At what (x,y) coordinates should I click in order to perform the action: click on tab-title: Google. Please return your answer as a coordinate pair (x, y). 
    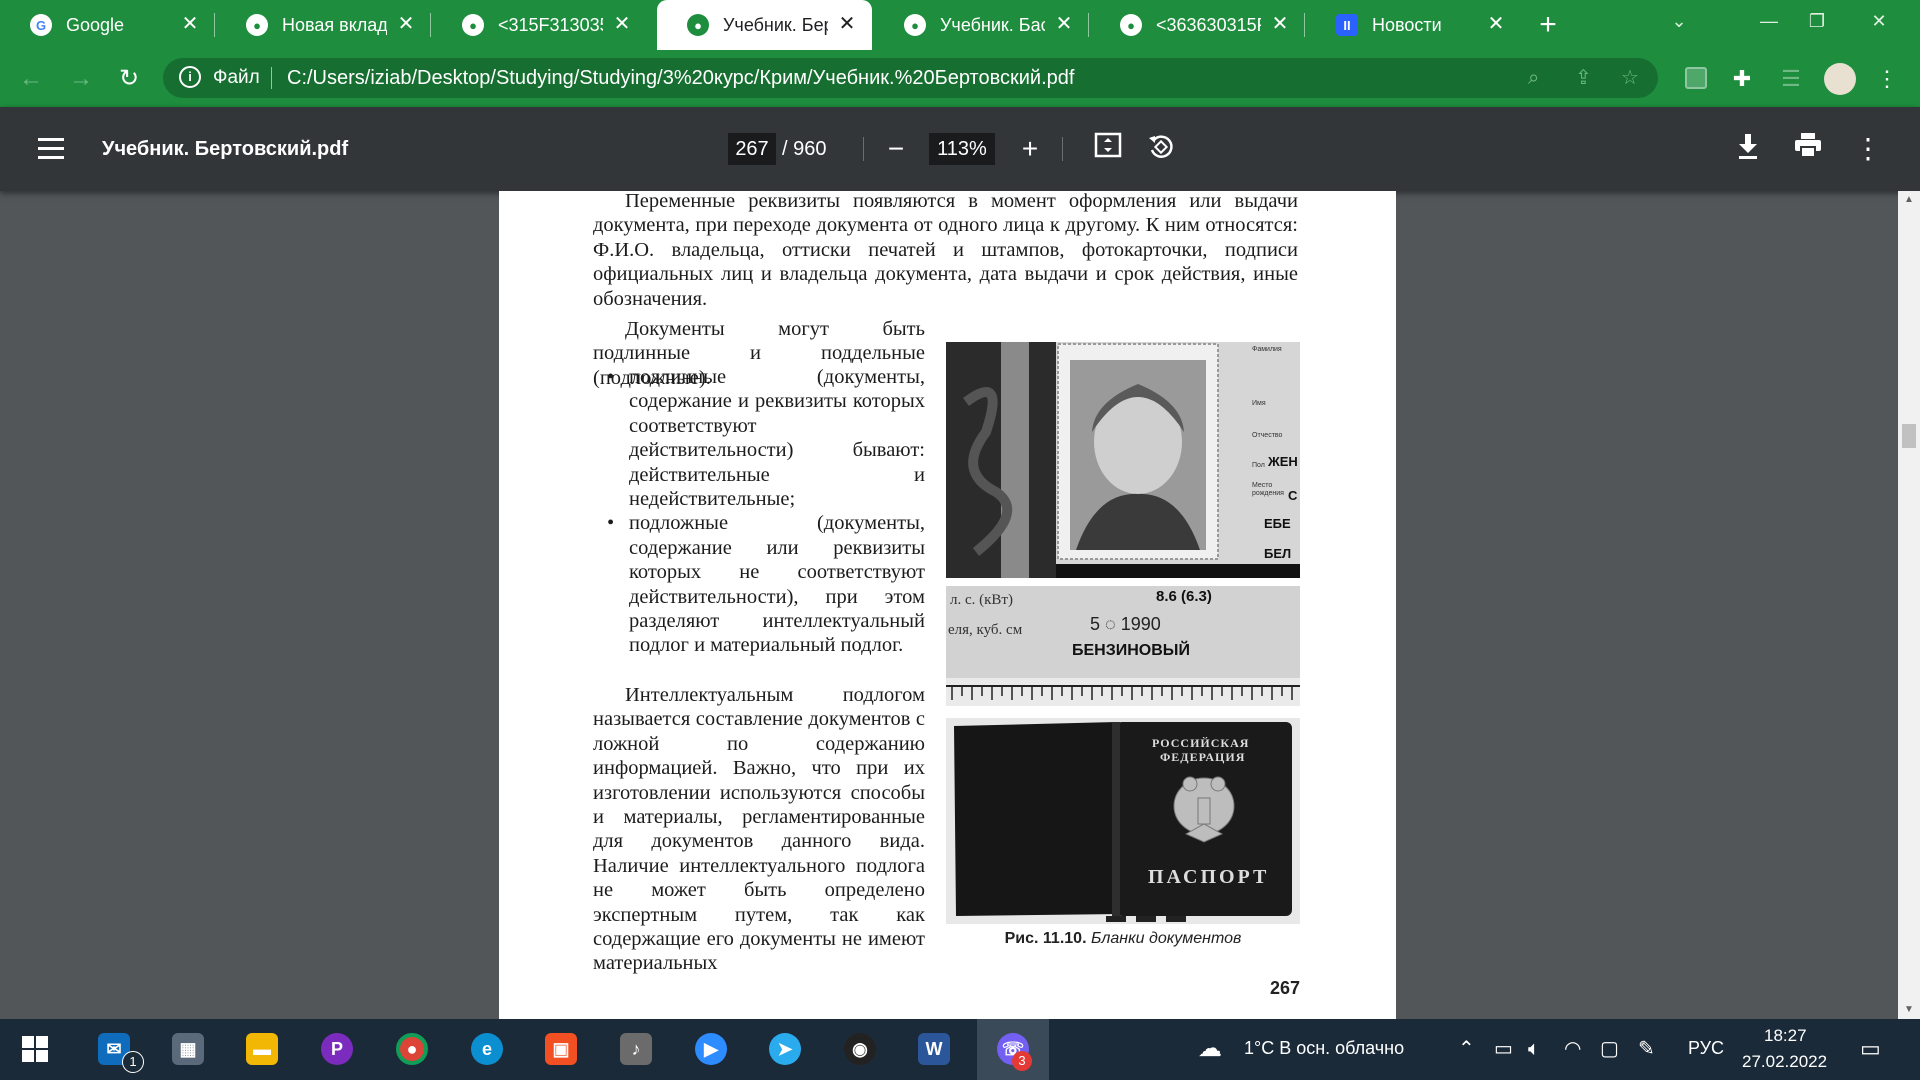
    Looking at the image, I should click on (95, 25).